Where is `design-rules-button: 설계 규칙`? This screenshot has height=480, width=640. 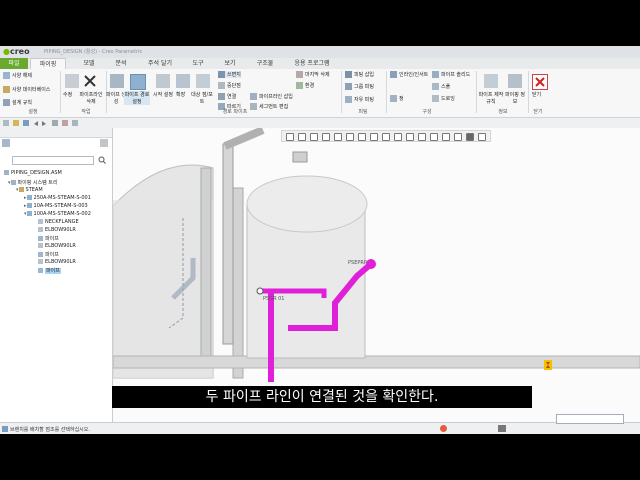
design-rules-button: 설계 규칙 is located at coordinates (17, 102).